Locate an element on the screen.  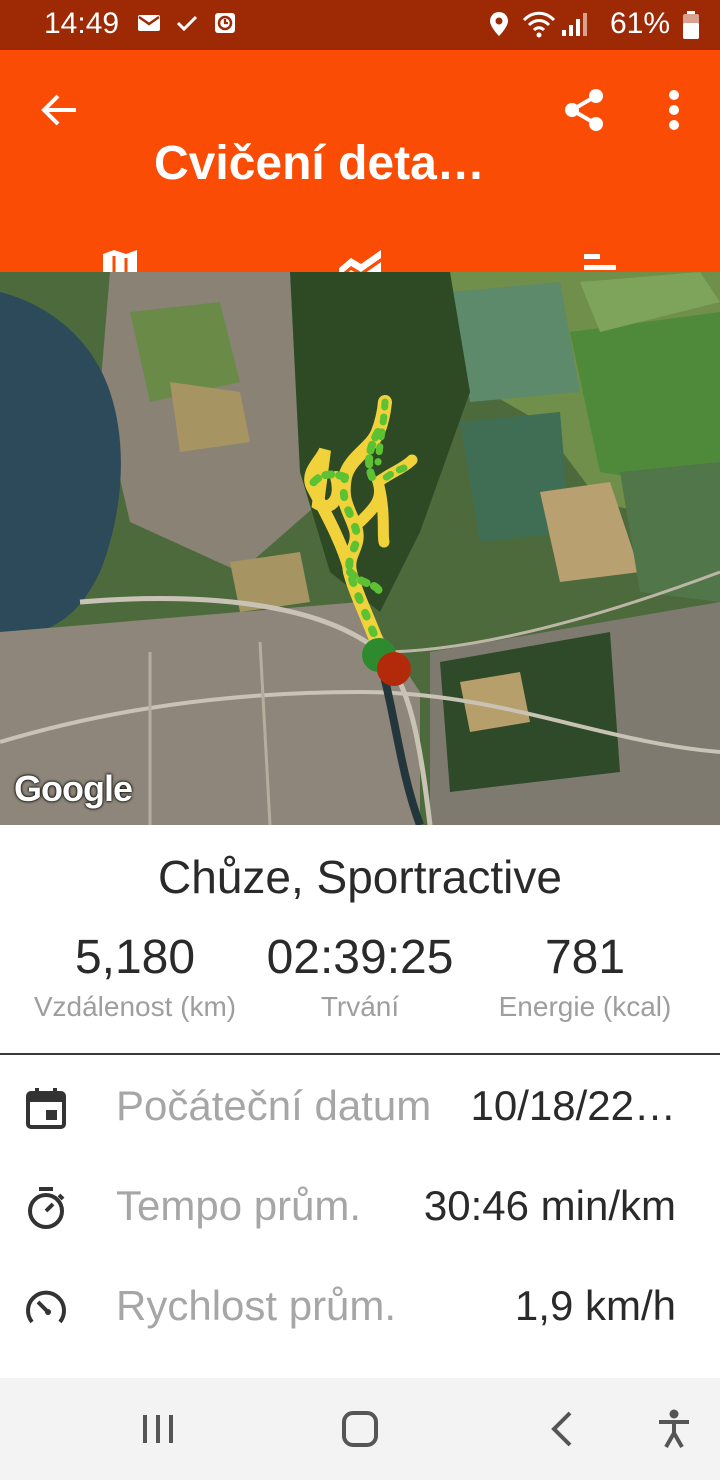
signal-icon is located at coordinates (574, 24).